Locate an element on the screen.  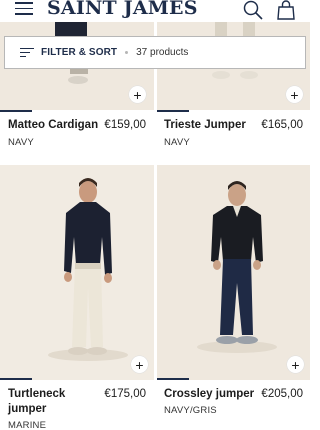
product-color: MARINE is located at coordinates (27, 425).